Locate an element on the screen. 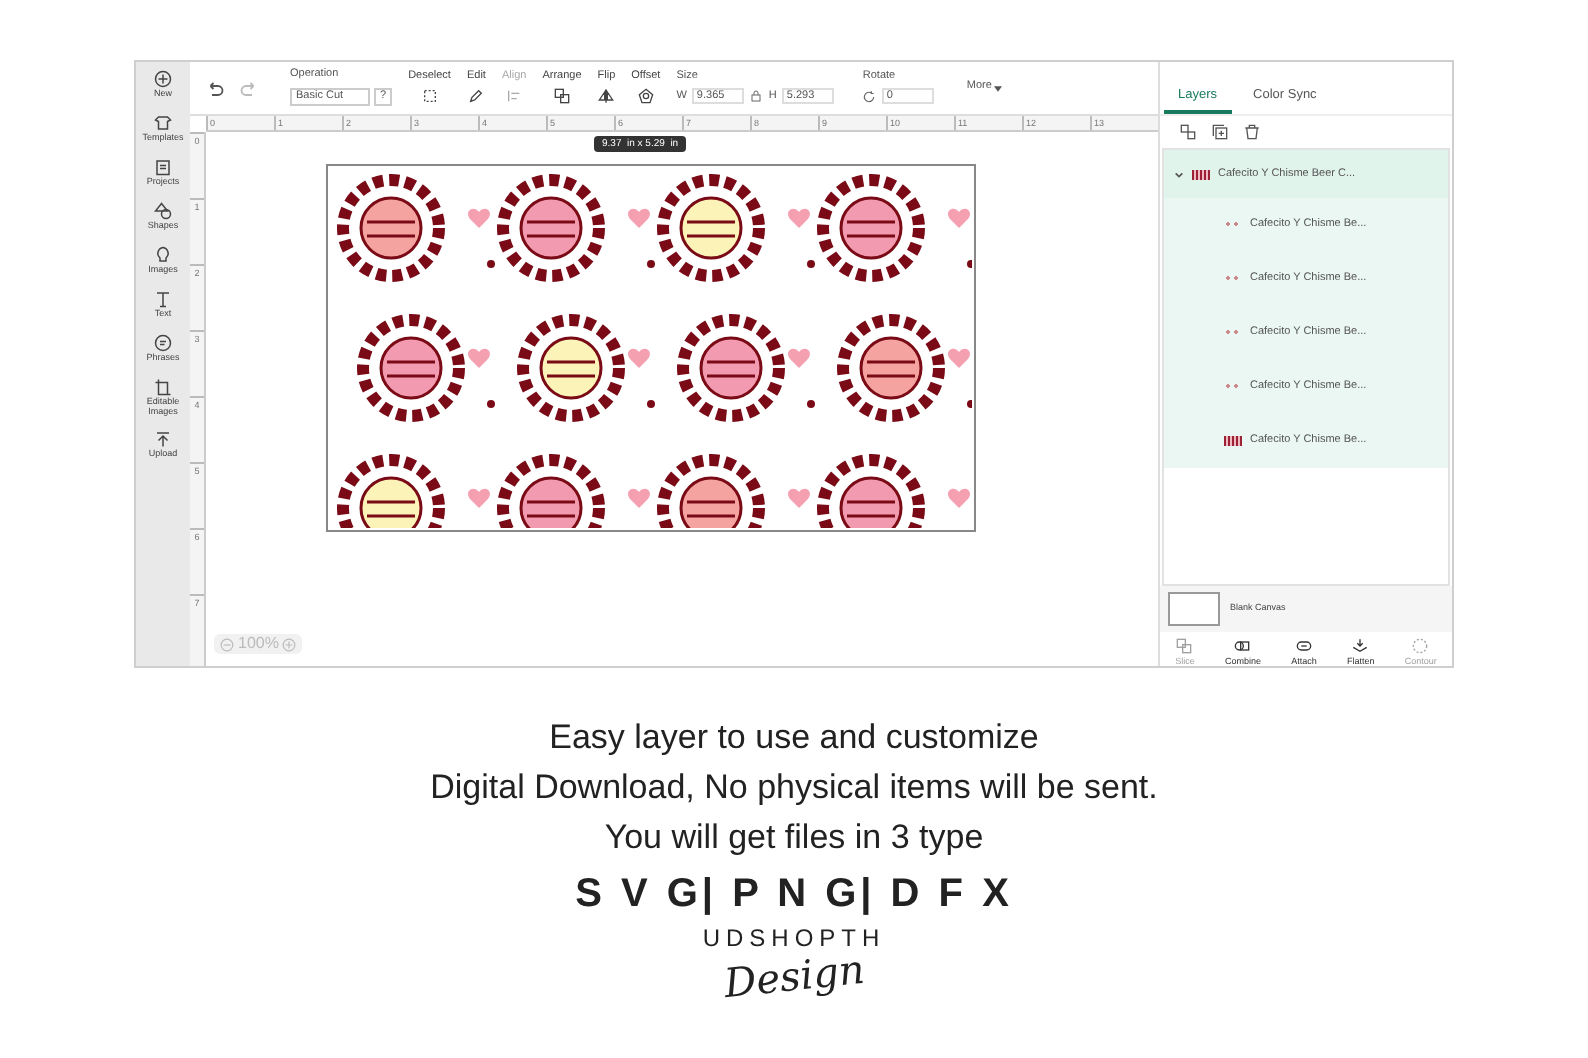 The height and width of the screenshot is (1058, 1588). lock-icon is located at coordinates (756, 96).